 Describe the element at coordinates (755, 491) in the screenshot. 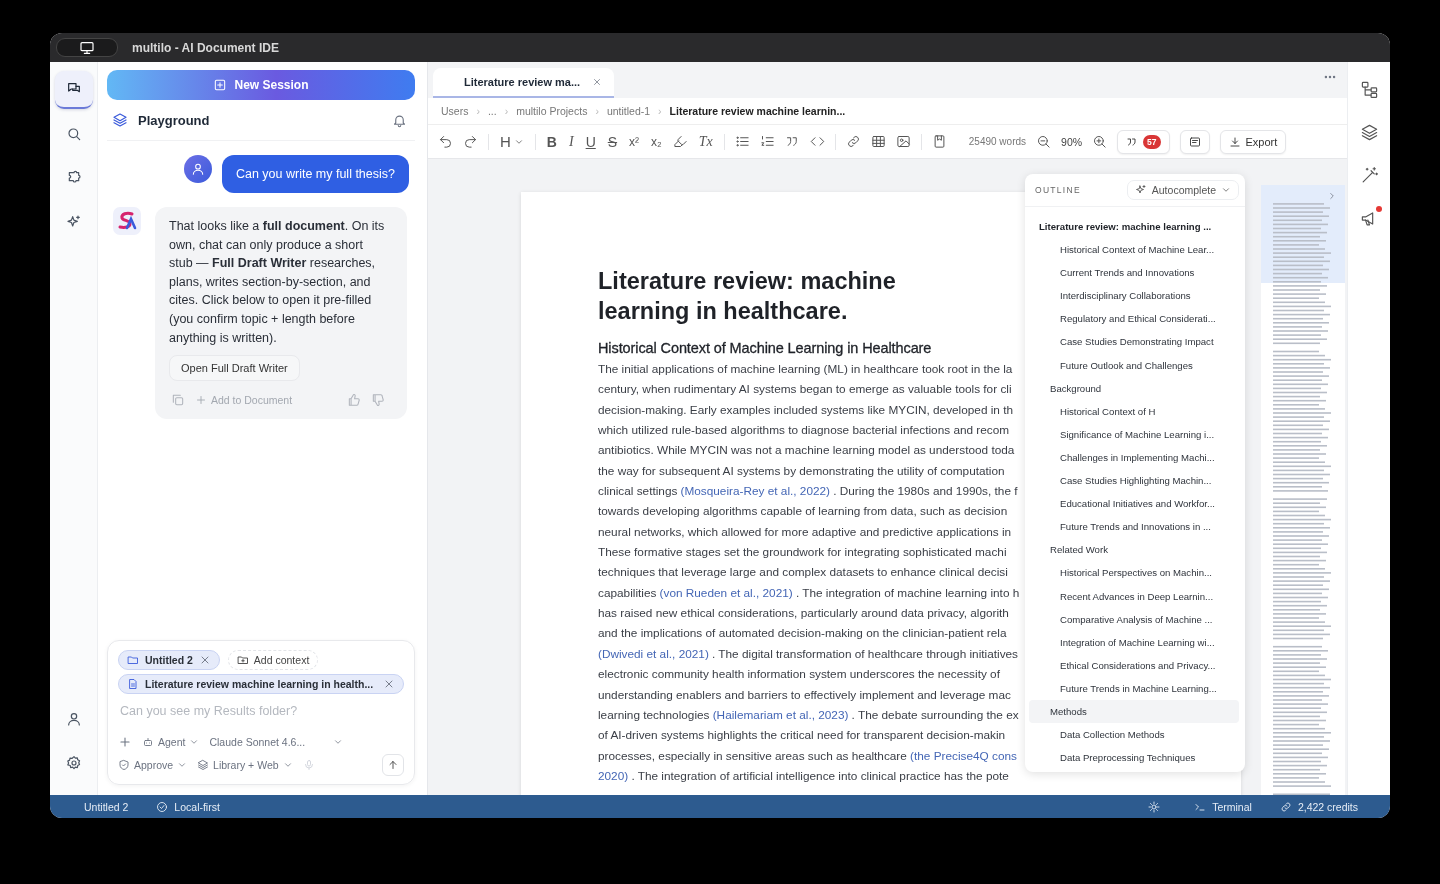

I see `citation-link: (Mosqueira-Rey et al., 2022)` at that location.